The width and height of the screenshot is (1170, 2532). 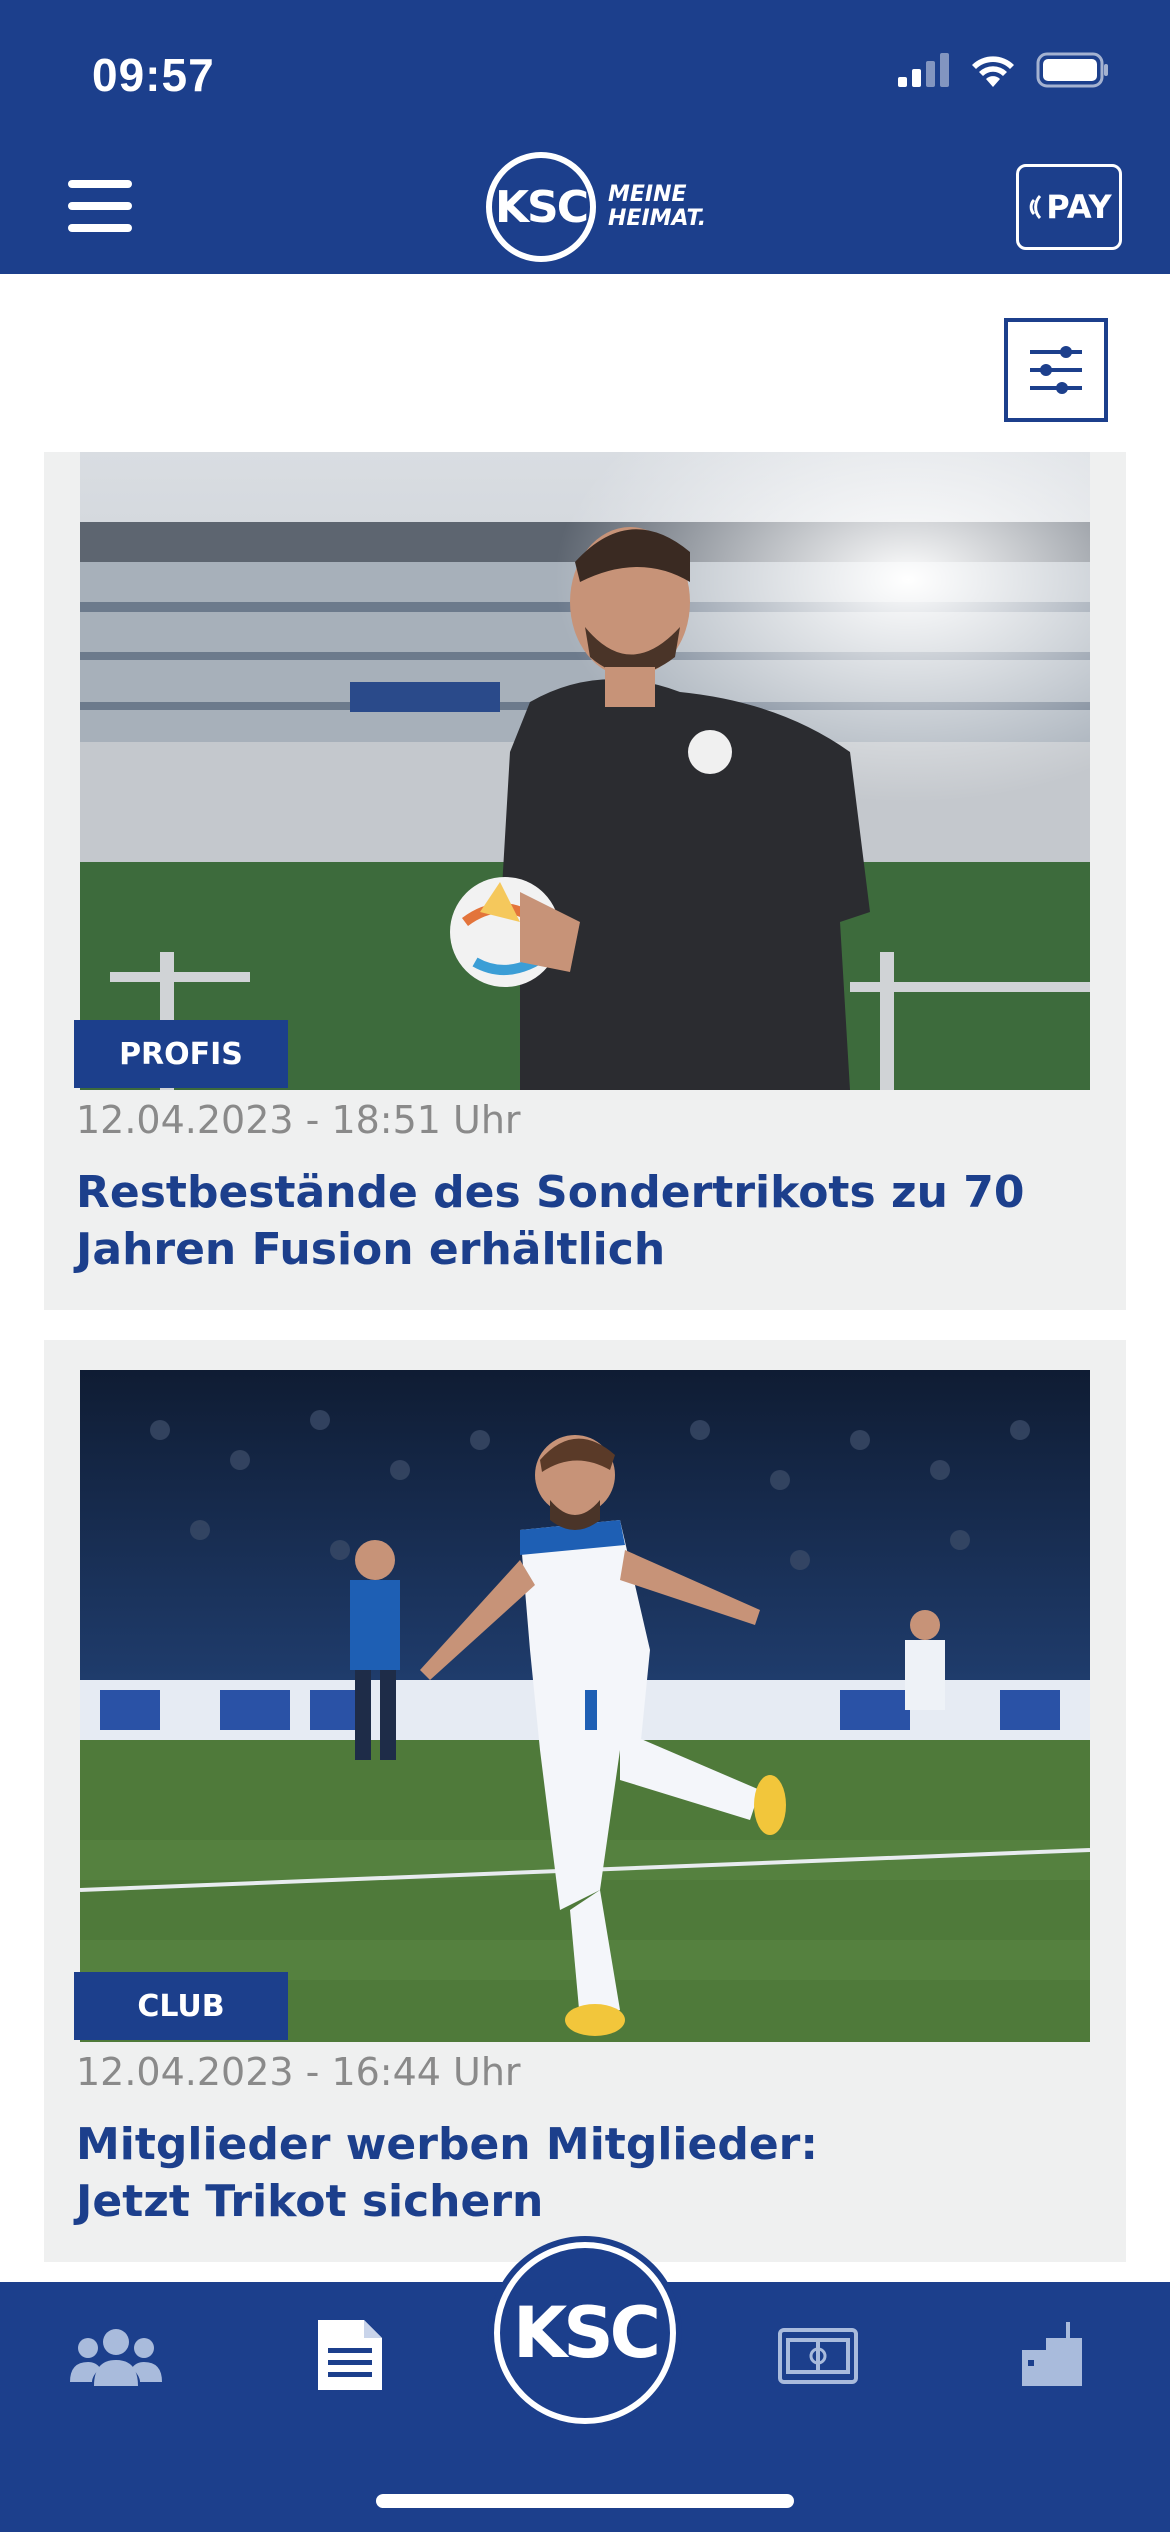 I want to click on ksc-logo: KSC MEINE HEIMAT., so click(x=596, y=207).